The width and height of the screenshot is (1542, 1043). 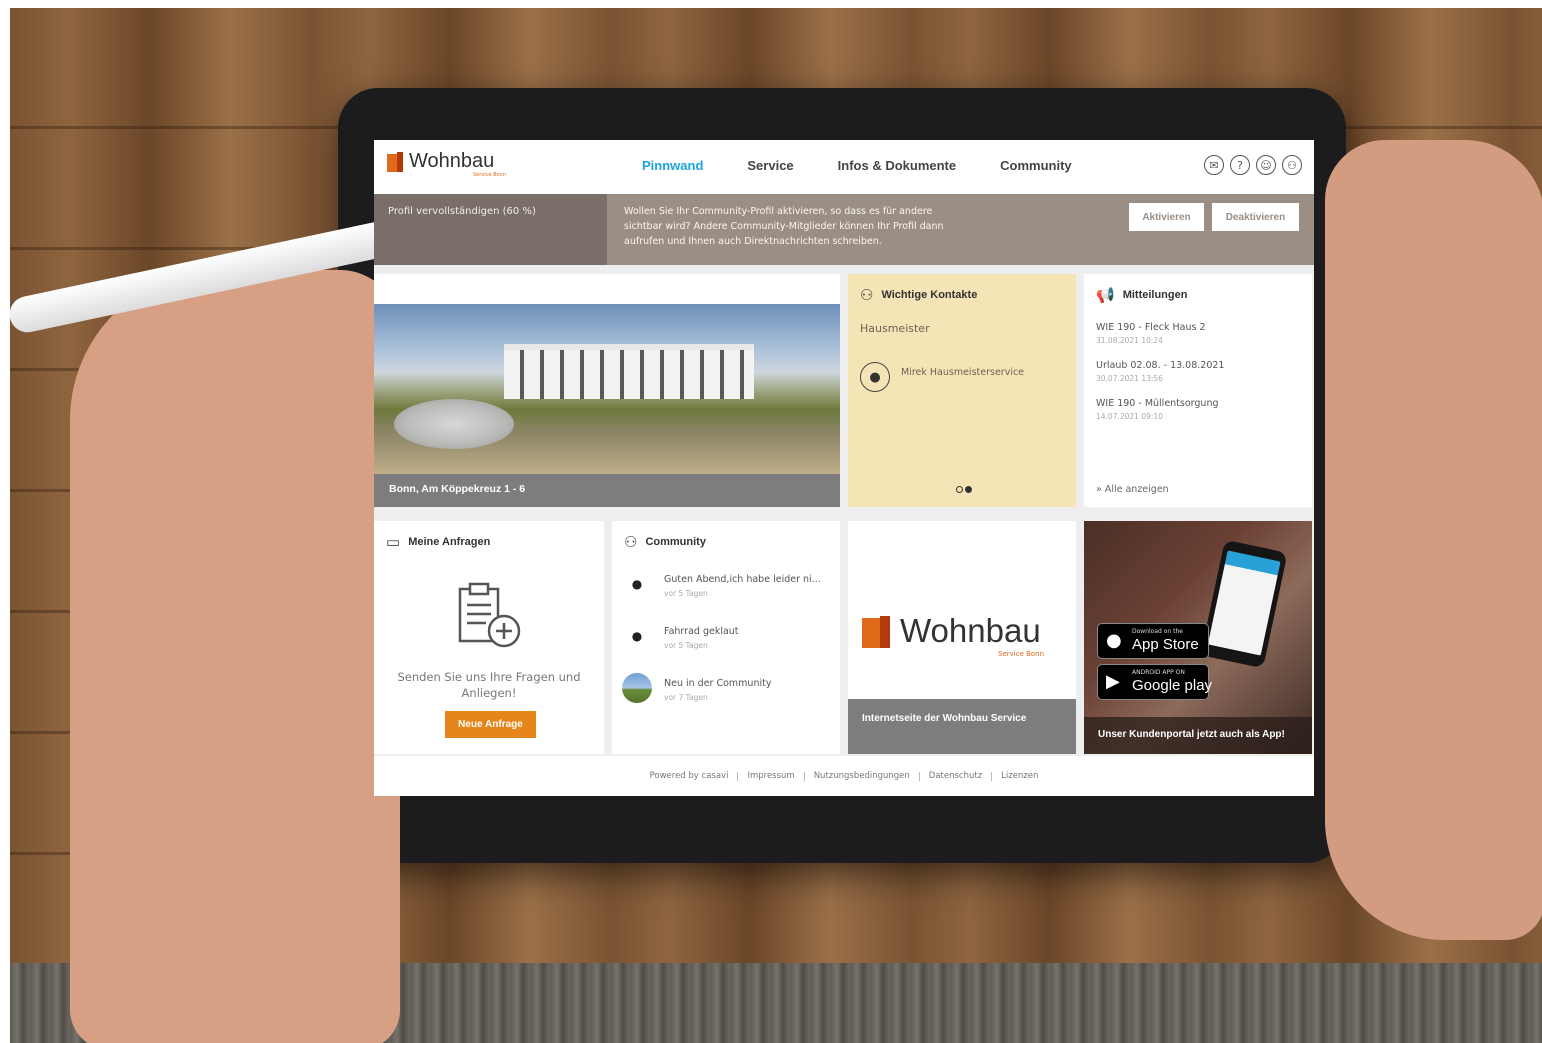 What do you see at coordinates (1155, 295) in the screenshot?
I see `news-title-text: Mitteilungen` at bounding box center [1155, 295].